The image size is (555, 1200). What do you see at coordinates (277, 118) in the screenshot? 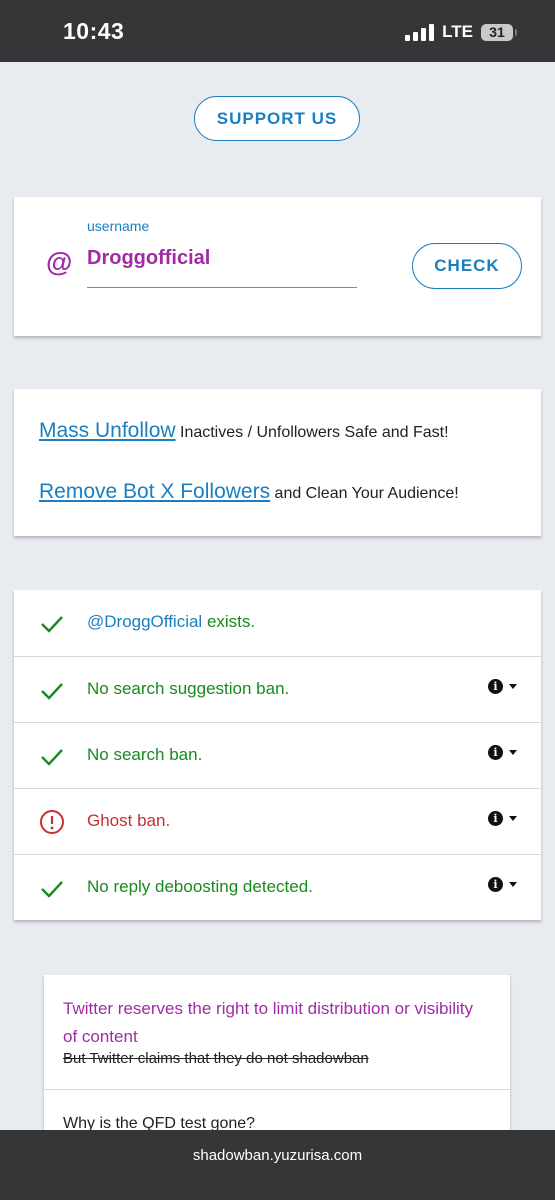
I see `support-us-button: SUPPORT US` at bounding box center [277, 118].